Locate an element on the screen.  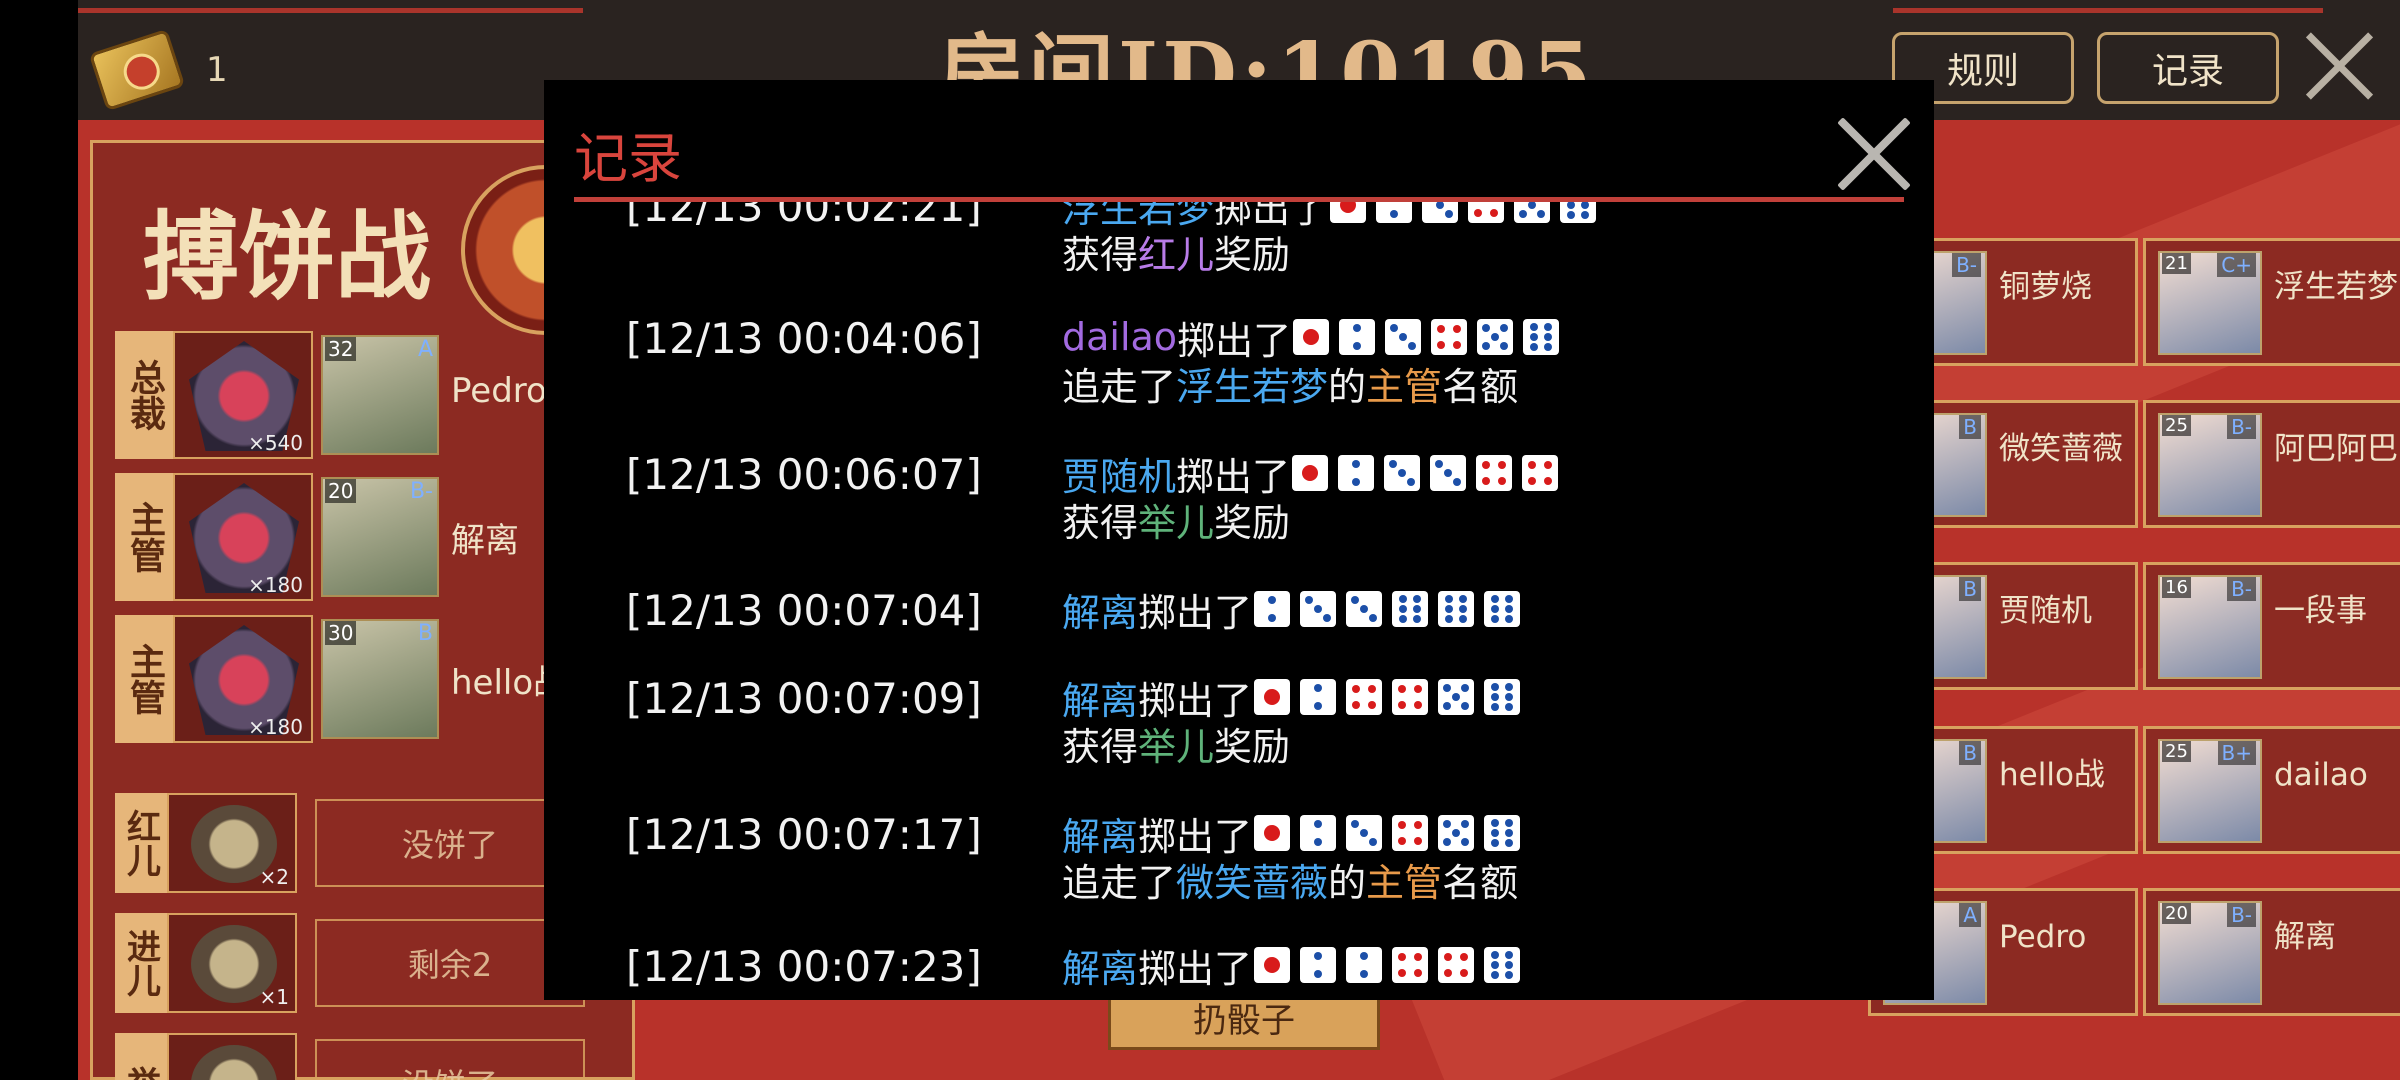
bread-row: 举 没饼了 is located at coordinates (350, 1056).